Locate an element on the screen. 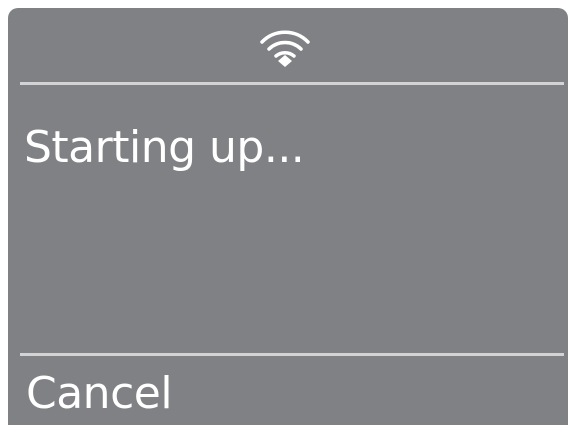  wifi-icon is located at coordinates (285, 48).